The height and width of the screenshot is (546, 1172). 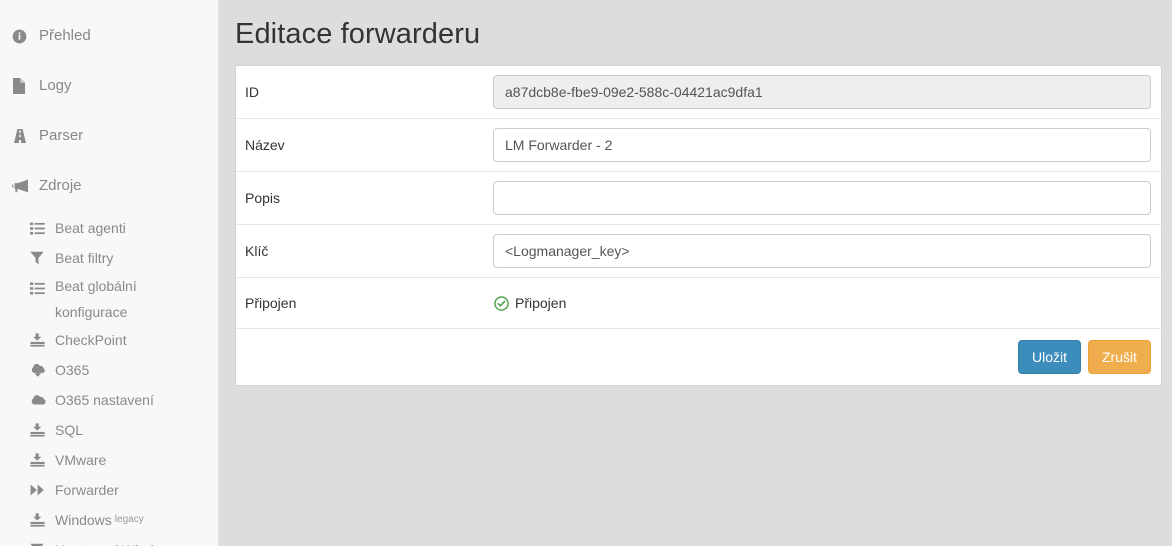 What do you see at coordinates (822, 145) in the screenshot?
I see `name-input` at bounding box center [822, 145].